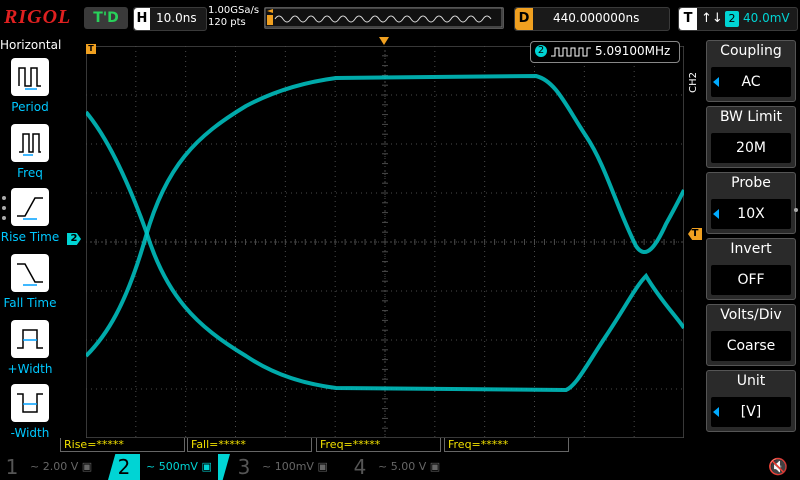 The width and height of the screenshot is (800, 480). I want to click on measure-freq-button: Freq, so click(30, 156).